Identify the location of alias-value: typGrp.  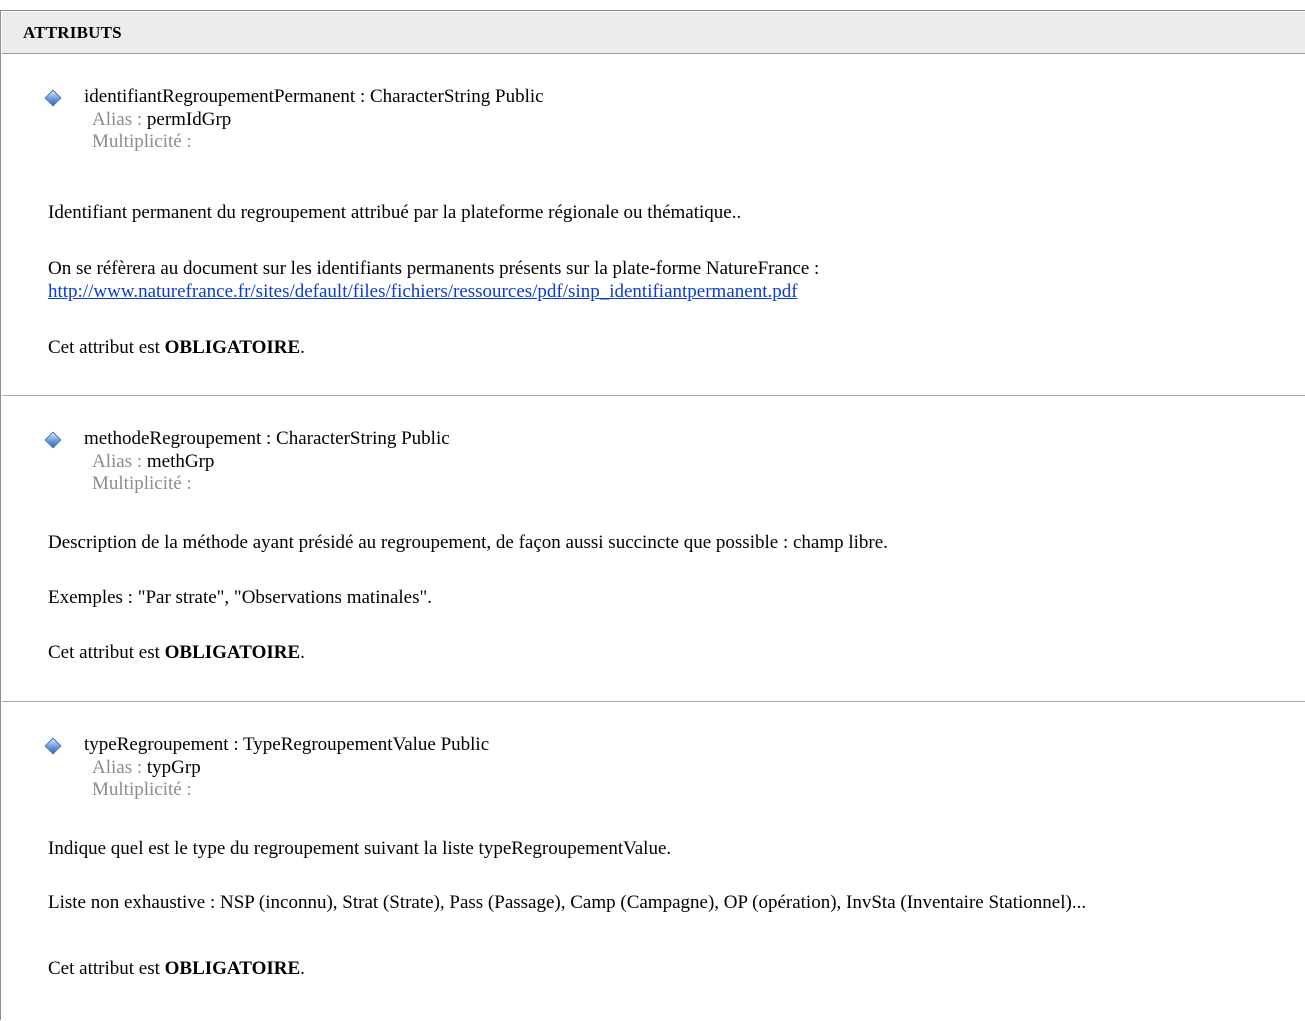
(173, 767).